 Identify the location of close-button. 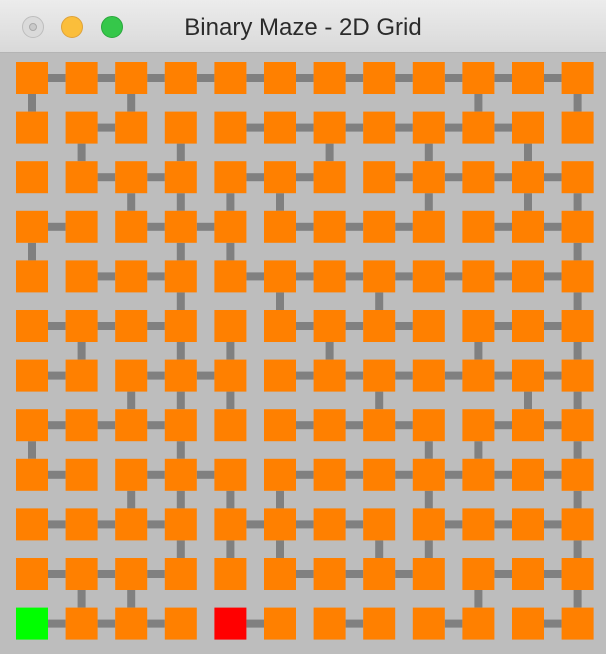
(33, 27).